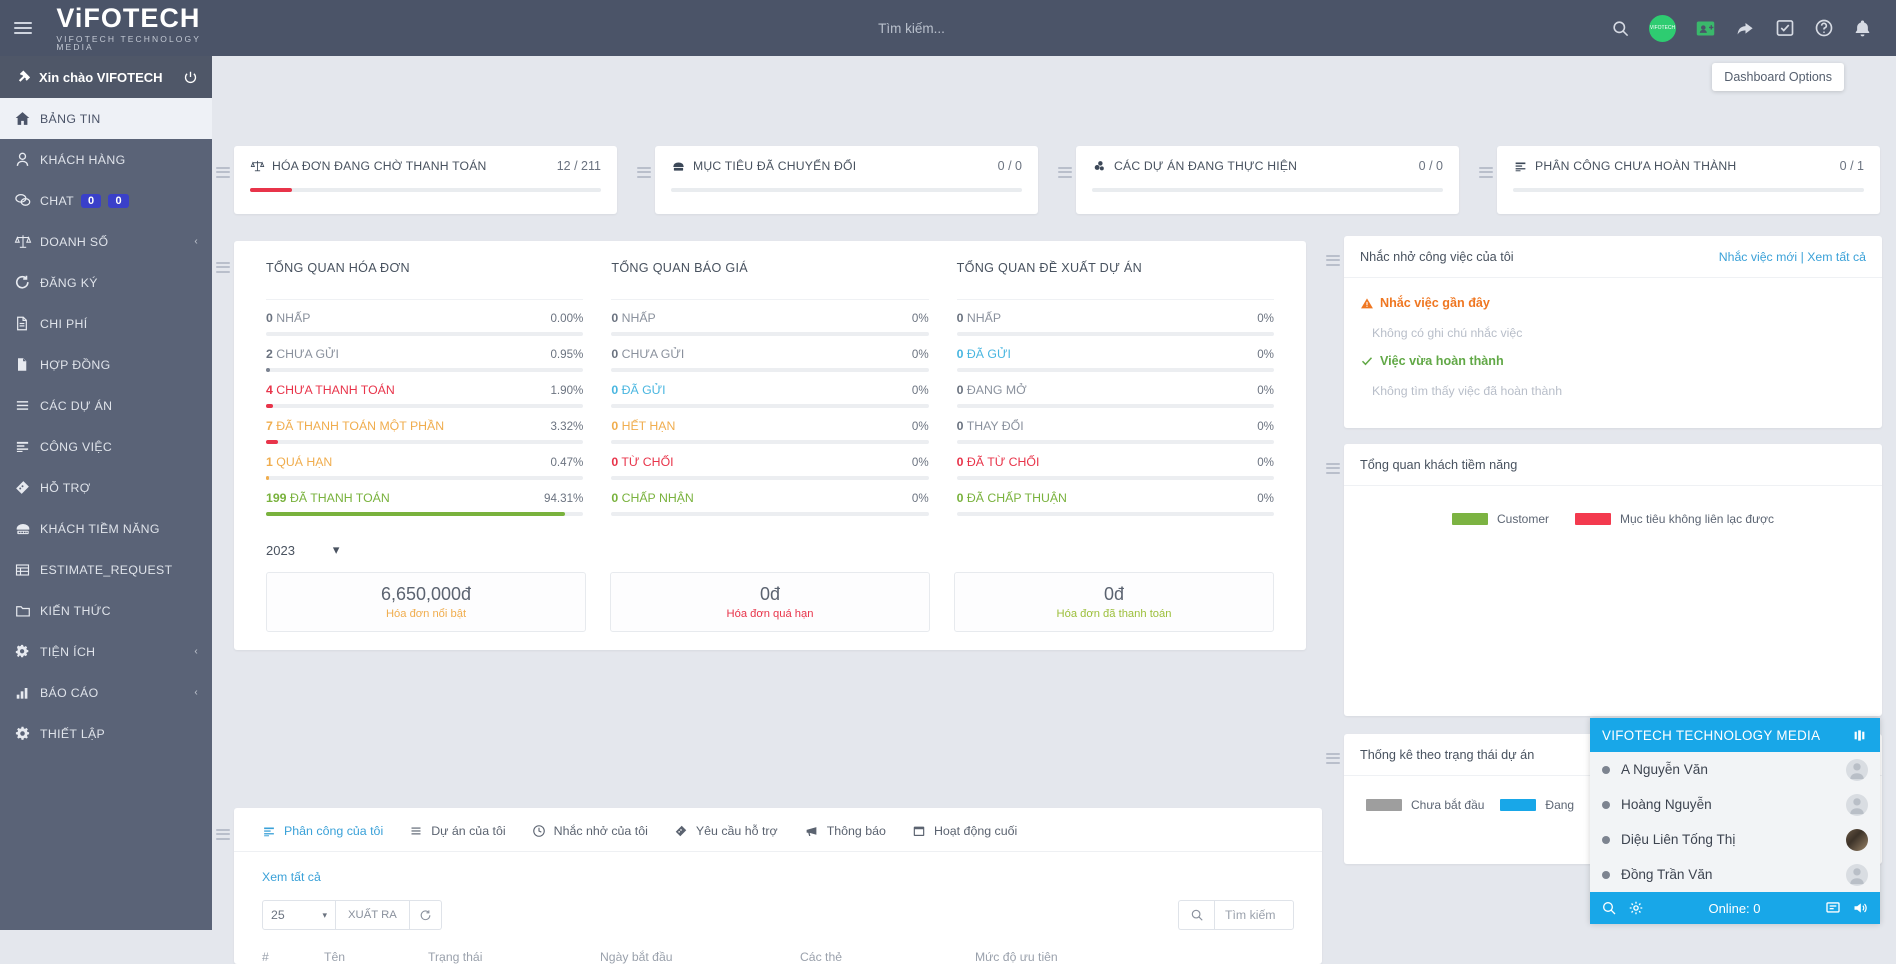 This screenshot has width=1896, height=964. I want to click on tab-phan-cong-cua-toi: Phân công của tôi, so click(322, 837).